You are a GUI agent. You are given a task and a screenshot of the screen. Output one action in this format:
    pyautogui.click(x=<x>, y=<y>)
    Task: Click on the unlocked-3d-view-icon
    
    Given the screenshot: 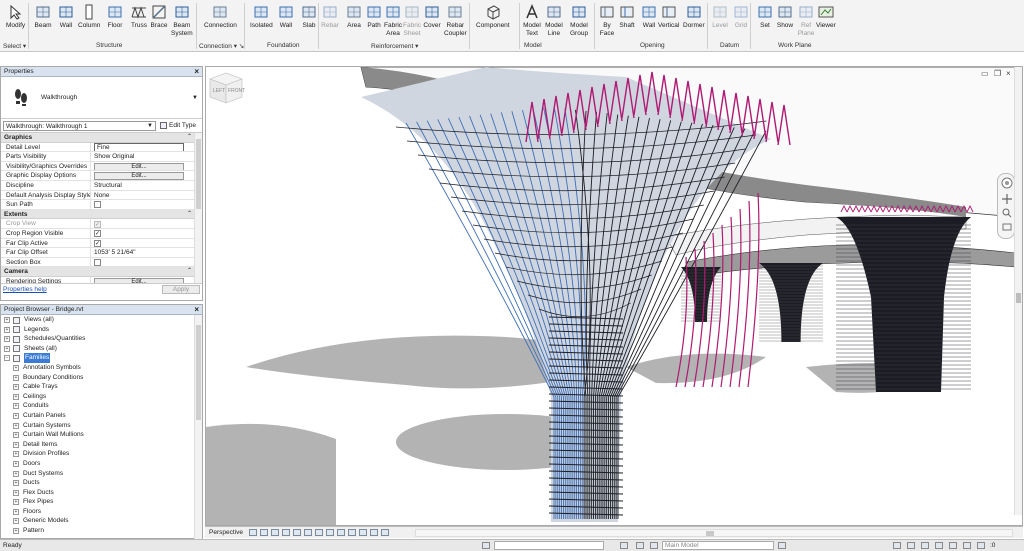 What is the action you would take?
    pyautogui.click(x=329, y=532)
    